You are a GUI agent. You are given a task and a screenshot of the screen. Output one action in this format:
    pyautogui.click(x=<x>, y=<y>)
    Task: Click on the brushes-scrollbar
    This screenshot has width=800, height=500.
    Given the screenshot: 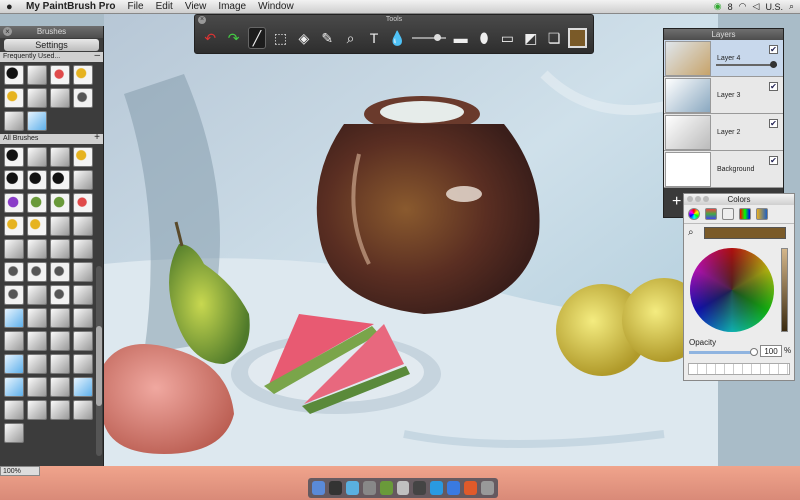 What is the action you would take?
    pyautogui.click(x=99, y=361)
    